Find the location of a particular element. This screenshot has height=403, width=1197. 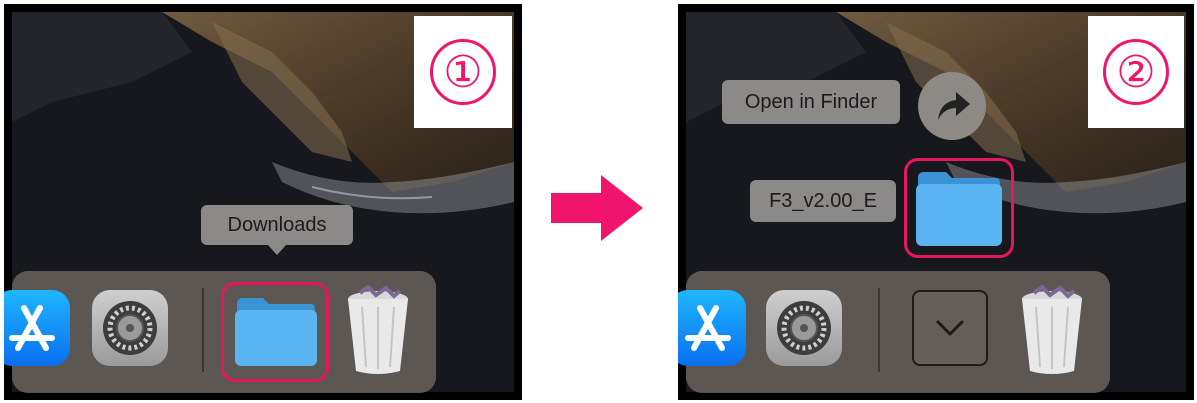

step-number-badge: ① is located at coordinates (463, 72).